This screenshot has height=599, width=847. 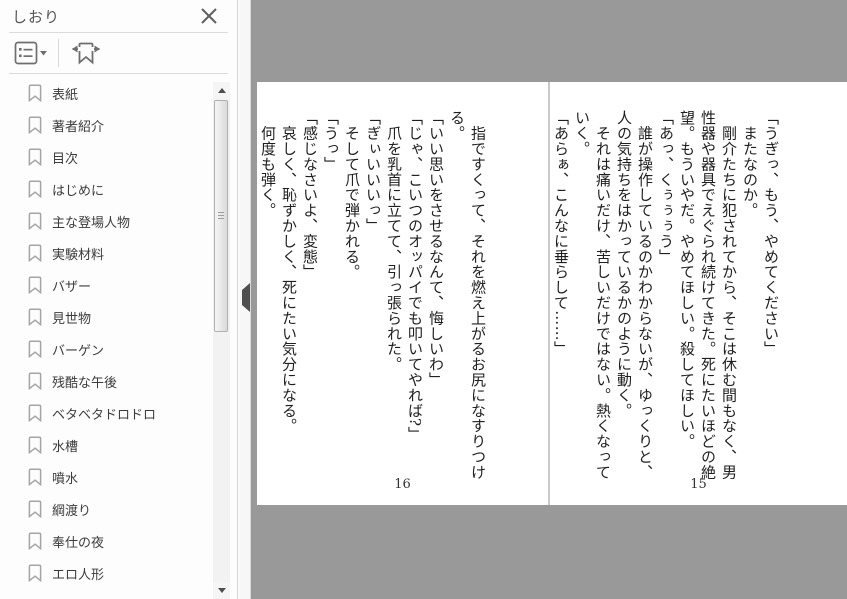 I want to click on list-view-options-button, so click(x=31, y=53).